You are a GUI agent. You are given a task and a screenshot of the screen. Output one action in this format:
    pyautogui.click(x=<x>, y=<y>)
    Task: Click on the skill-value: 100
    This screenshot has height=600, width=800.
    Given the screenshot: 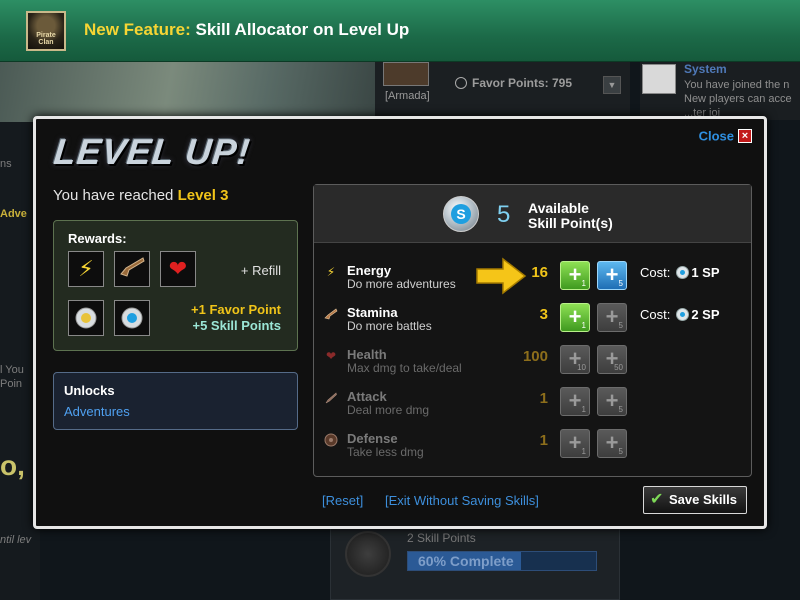 What is the action you would take?
    pyautogui.click(x=535, y=356)
    